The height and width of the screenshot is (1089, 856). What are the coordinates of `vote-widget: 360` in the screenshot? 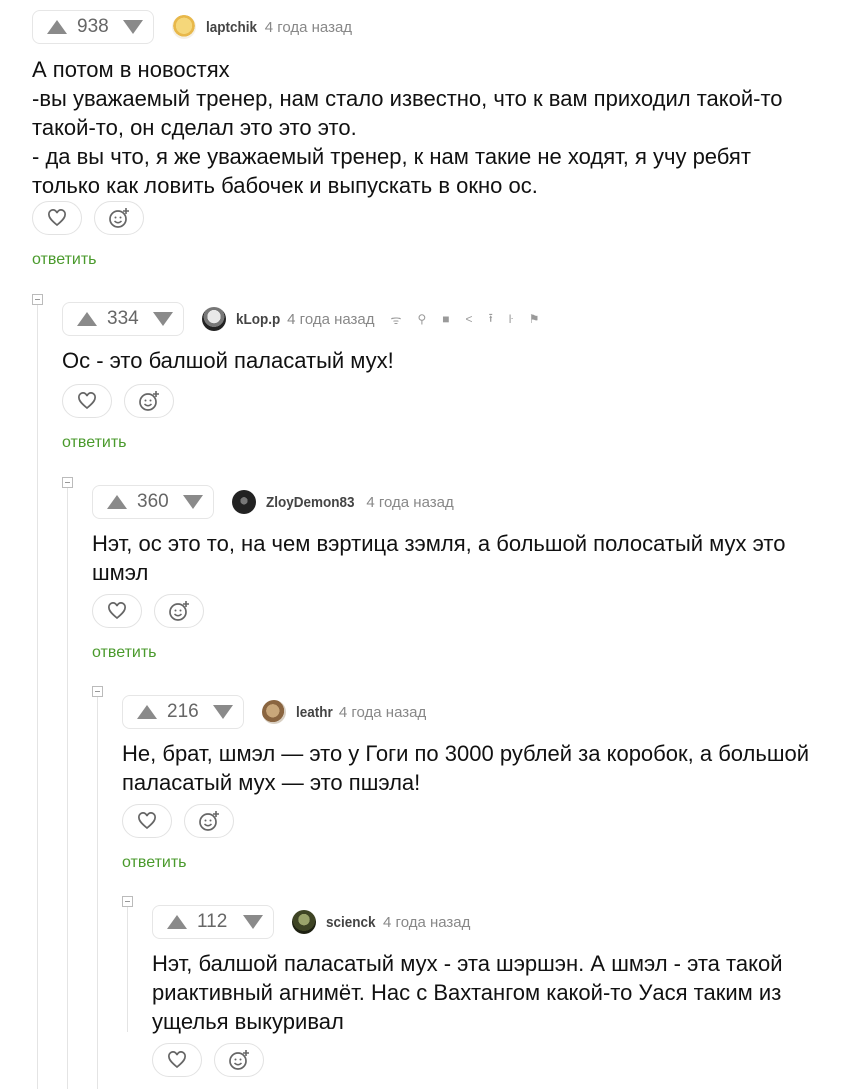 It's located at (153, 502).